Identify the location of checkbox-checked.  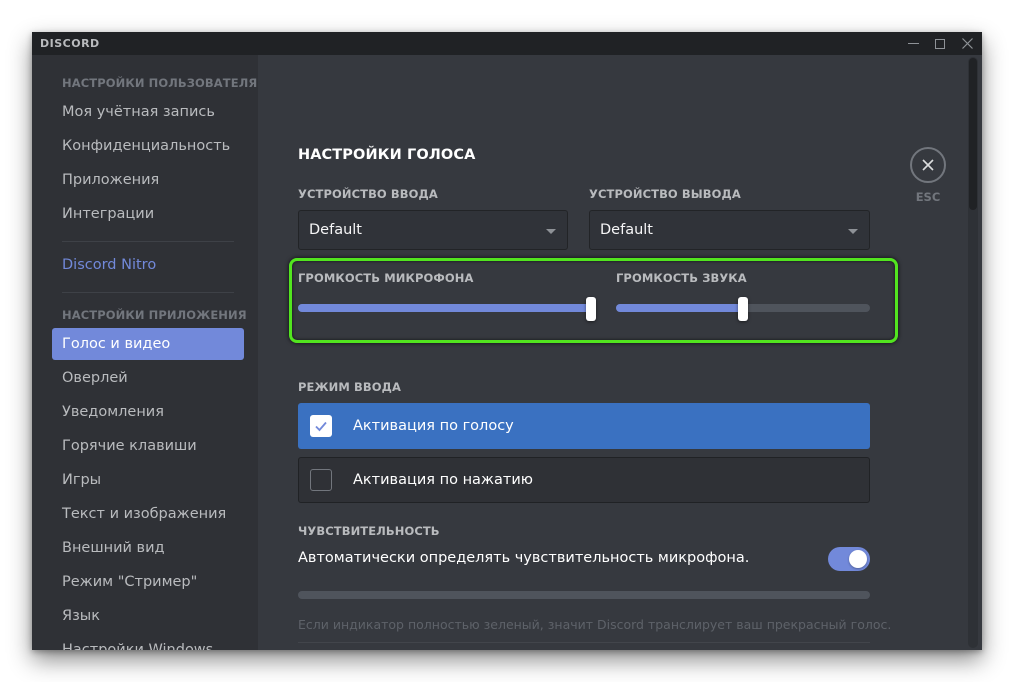
(321, 426).